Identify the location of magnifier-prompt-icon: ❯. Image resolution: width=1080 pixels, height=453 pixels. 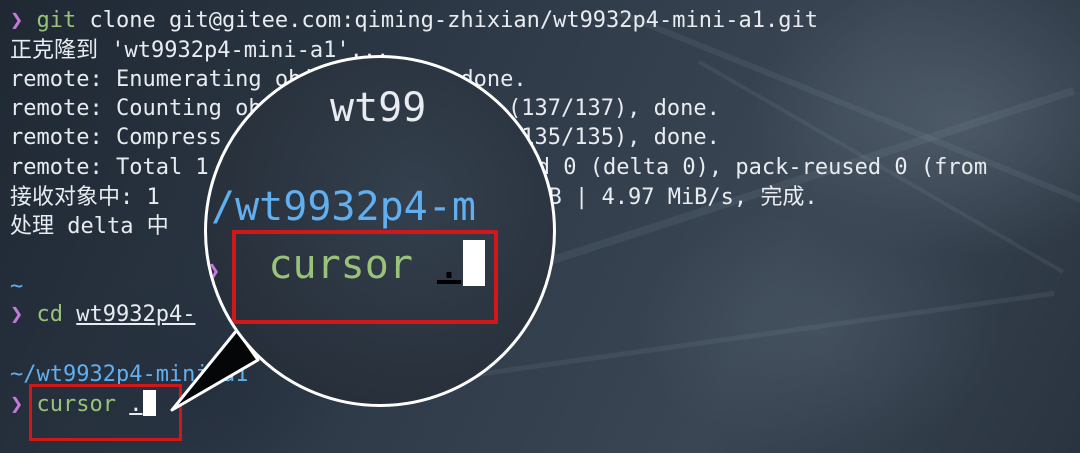
(214, 271).